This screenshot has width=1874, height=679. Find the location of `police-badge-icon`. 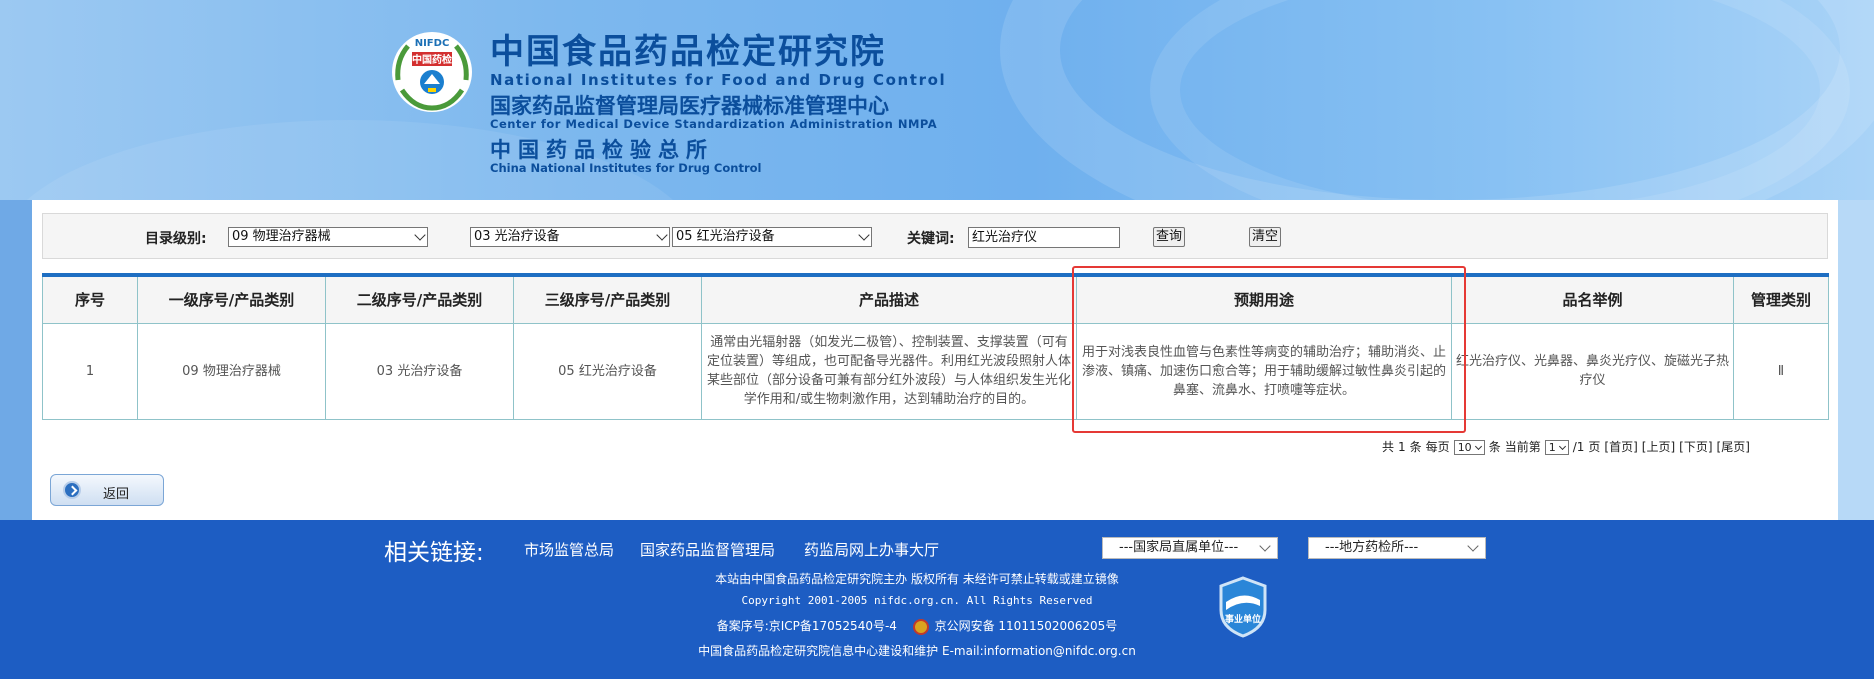

police-badge-icon is located at coordinates (920, 626).